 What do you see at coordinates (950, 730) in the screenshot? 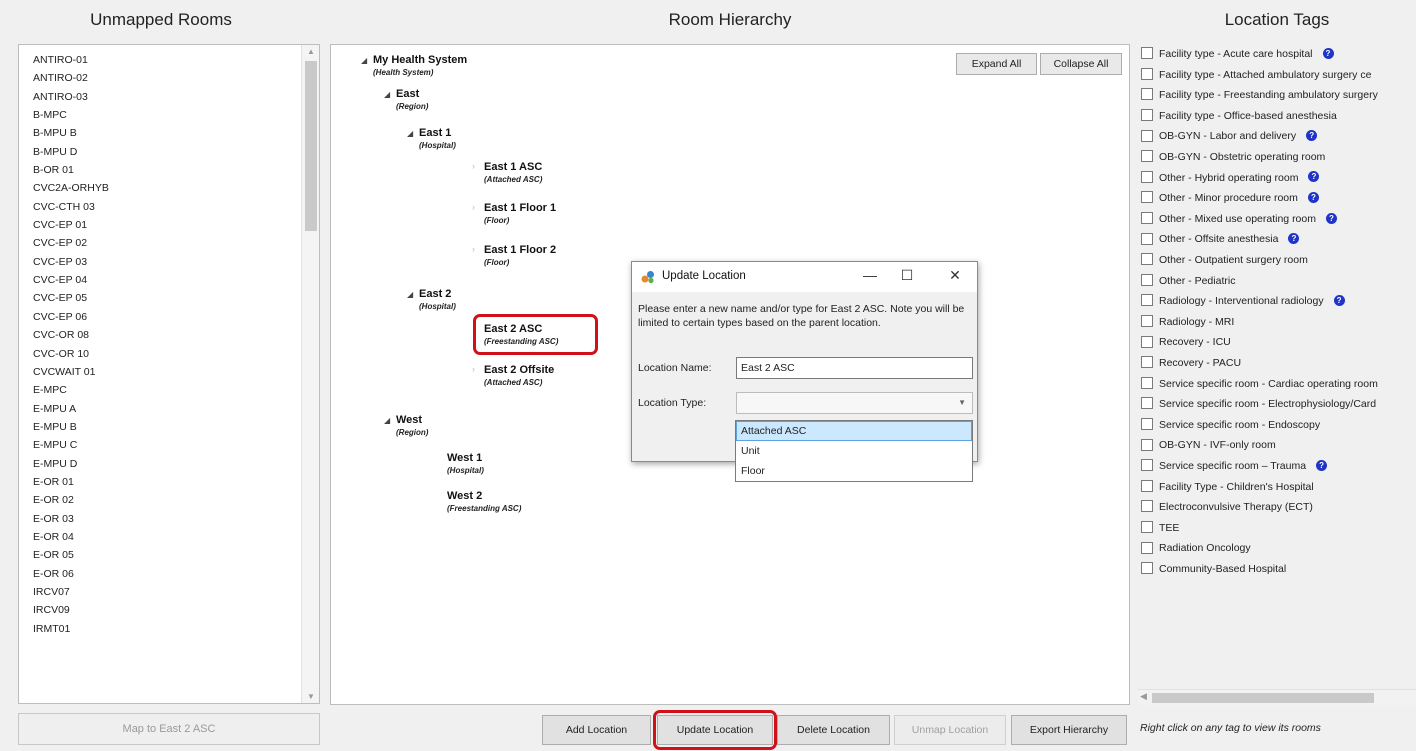
I see `unmap-location-button: Unmap Location` at bounding box center [950, 730].